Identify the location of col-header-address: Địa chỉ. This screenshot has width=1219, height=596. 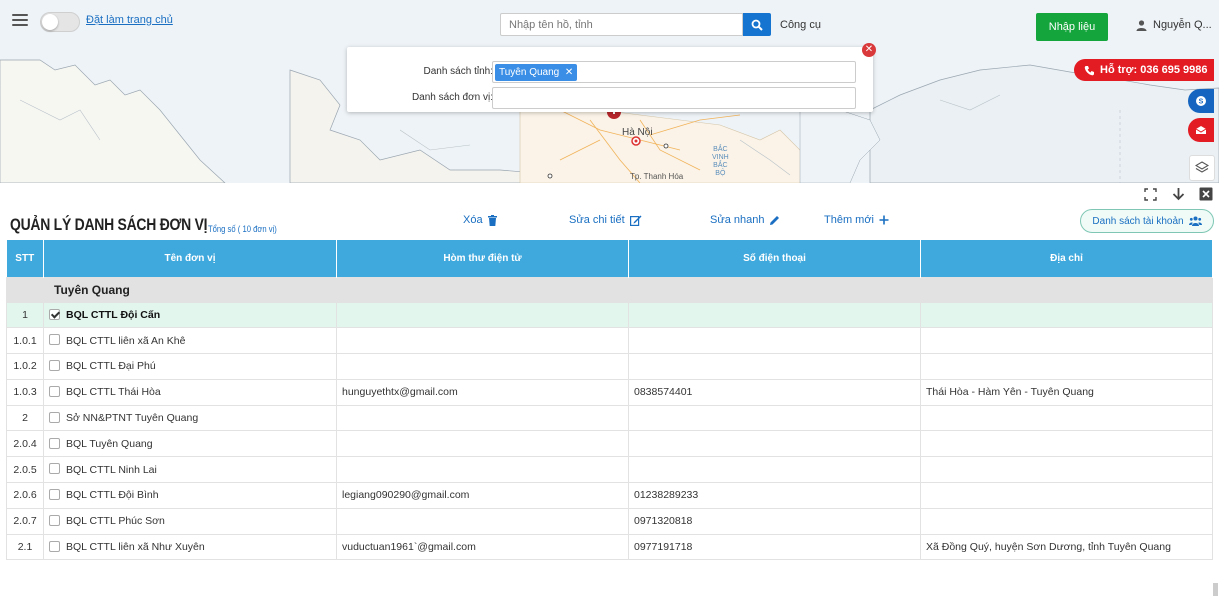
(1066, 258).